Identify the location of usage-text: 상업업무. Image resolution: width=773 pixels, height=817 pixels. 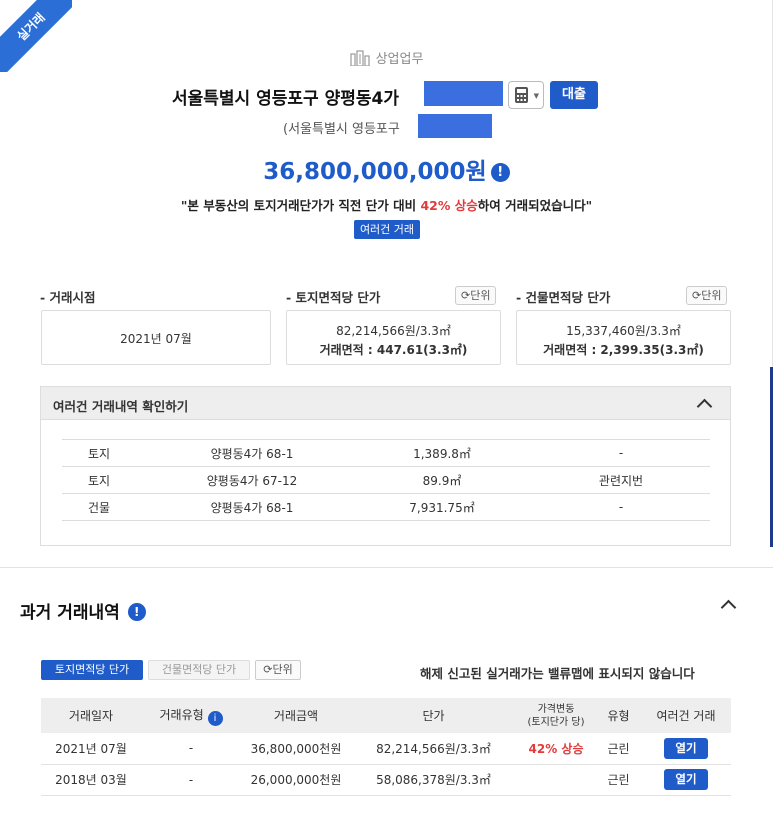
(399, 59).